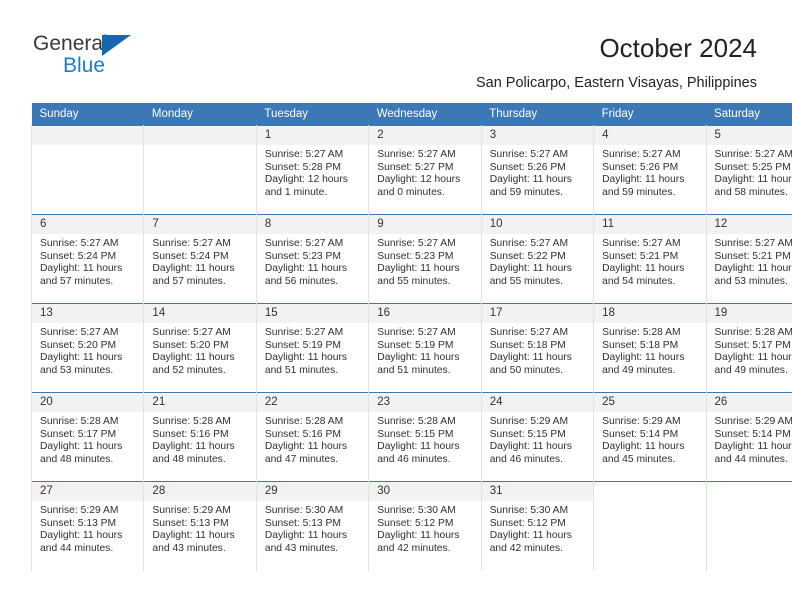  What do you see at coordinates (416, 510) in the screenshot?
I see `sunrise-text: Sunrise: 5:30 AM` at bounding box center [416, 510].